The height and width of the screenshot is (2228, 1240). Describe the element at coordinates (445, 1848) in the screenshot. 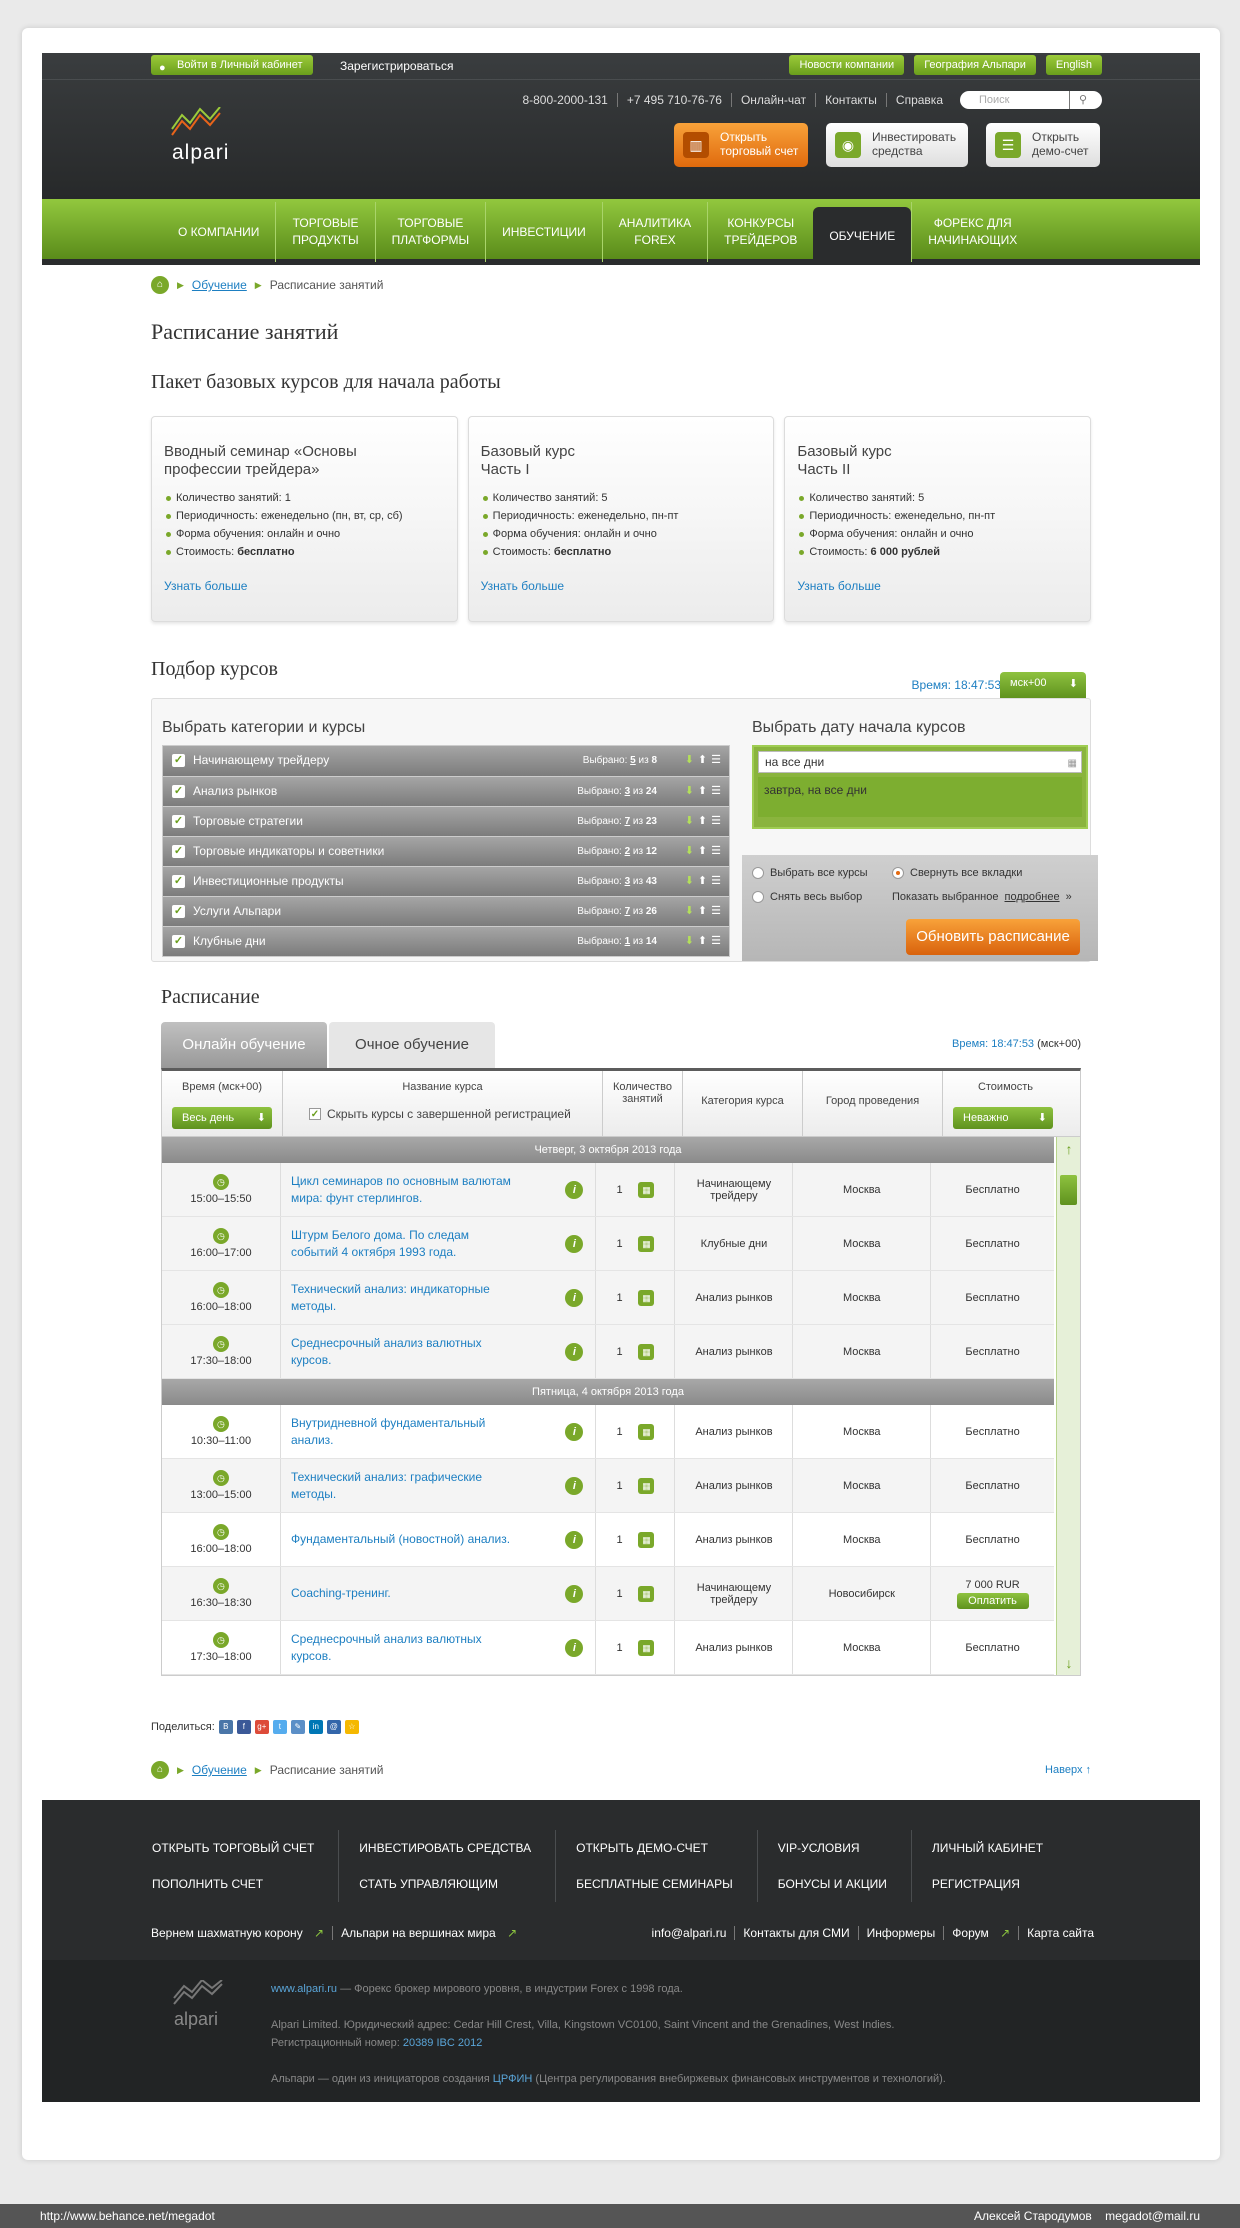

I see `footer-link: ИНВЕСТИРОВАТЬ СРЕДСТВА` at that location.